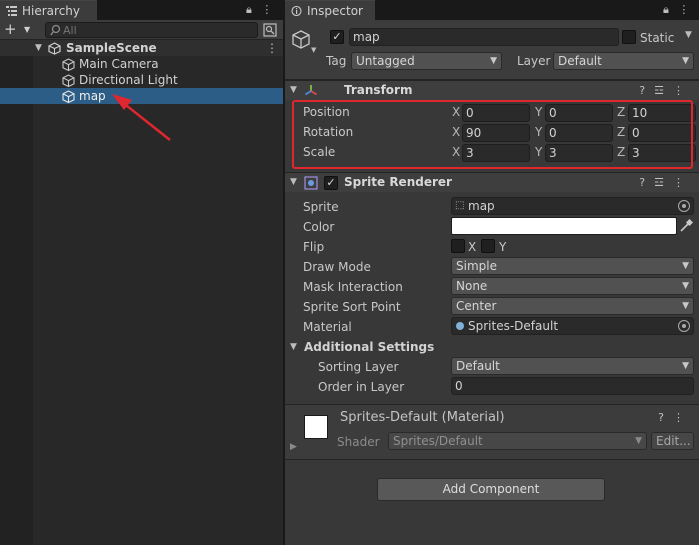 Image resolution: width=699 pixels, height=545 pixels. Describe the element at coordinates (513, 326) in the screenshot. I see `material-value: Sprites-Default` at that location.